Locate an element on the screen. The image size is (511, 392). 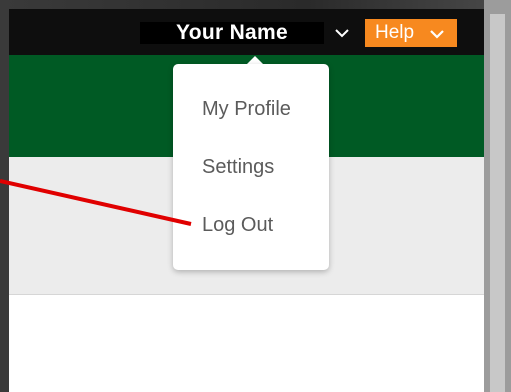
help-button: Help is located at coordinates (411, 33).